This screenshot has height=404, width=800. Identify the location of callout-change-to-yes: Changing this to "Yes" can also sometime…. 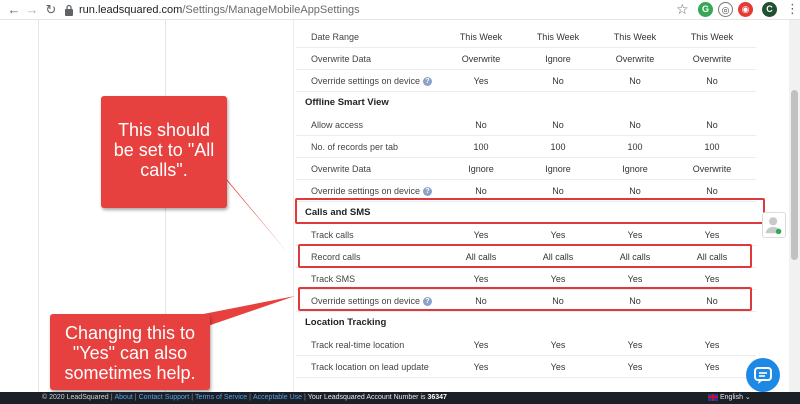
(130, 352).